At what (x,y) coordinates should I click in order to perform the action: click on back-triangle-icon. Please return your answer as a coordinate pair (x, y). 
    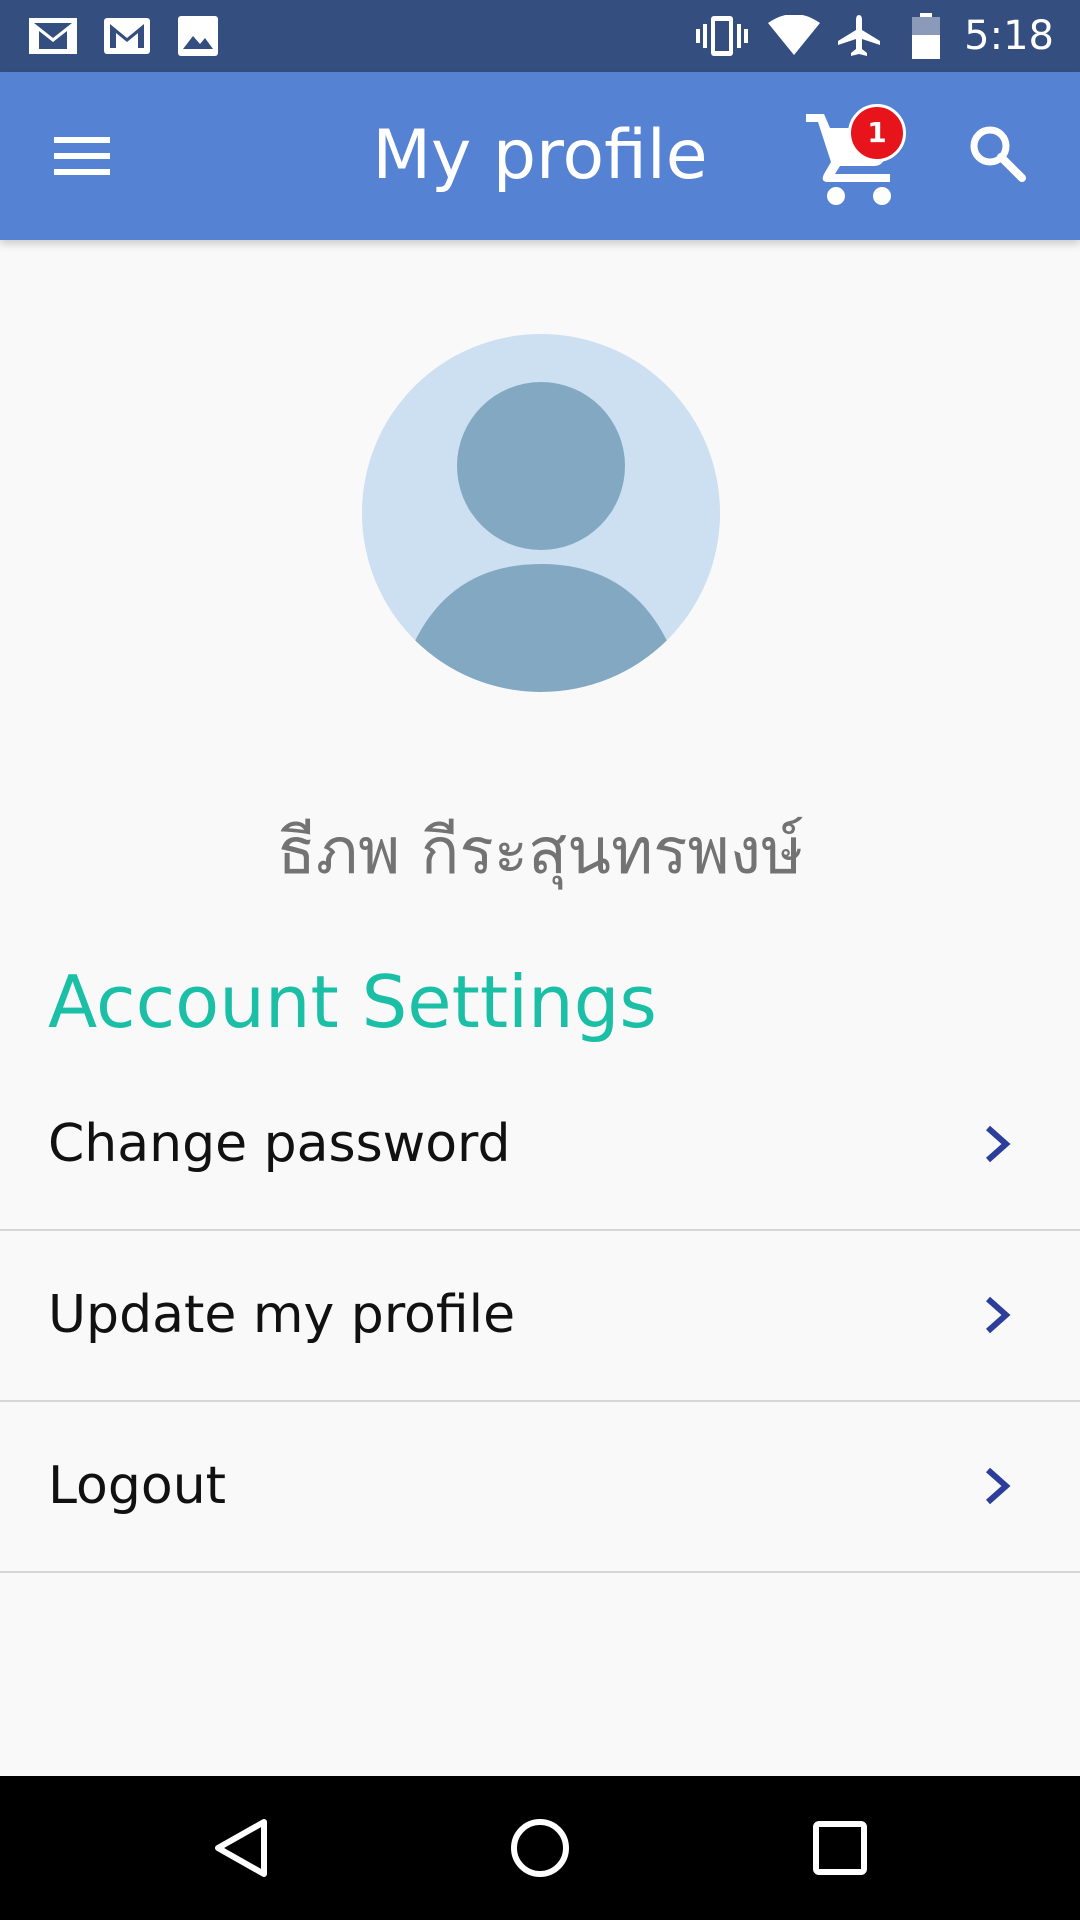
    Looking at the image, I should click on (241, 1848).